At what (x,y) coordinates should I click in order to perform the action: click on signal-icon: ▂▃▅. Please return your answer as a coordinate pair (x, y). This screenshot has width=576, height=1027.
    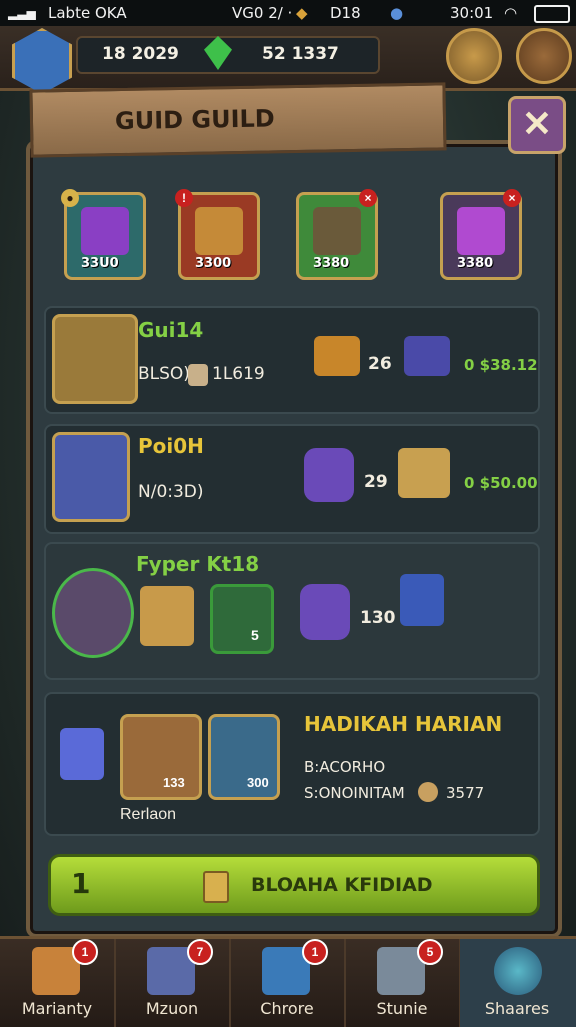
    Looking at the image, I should click on (22, 13).